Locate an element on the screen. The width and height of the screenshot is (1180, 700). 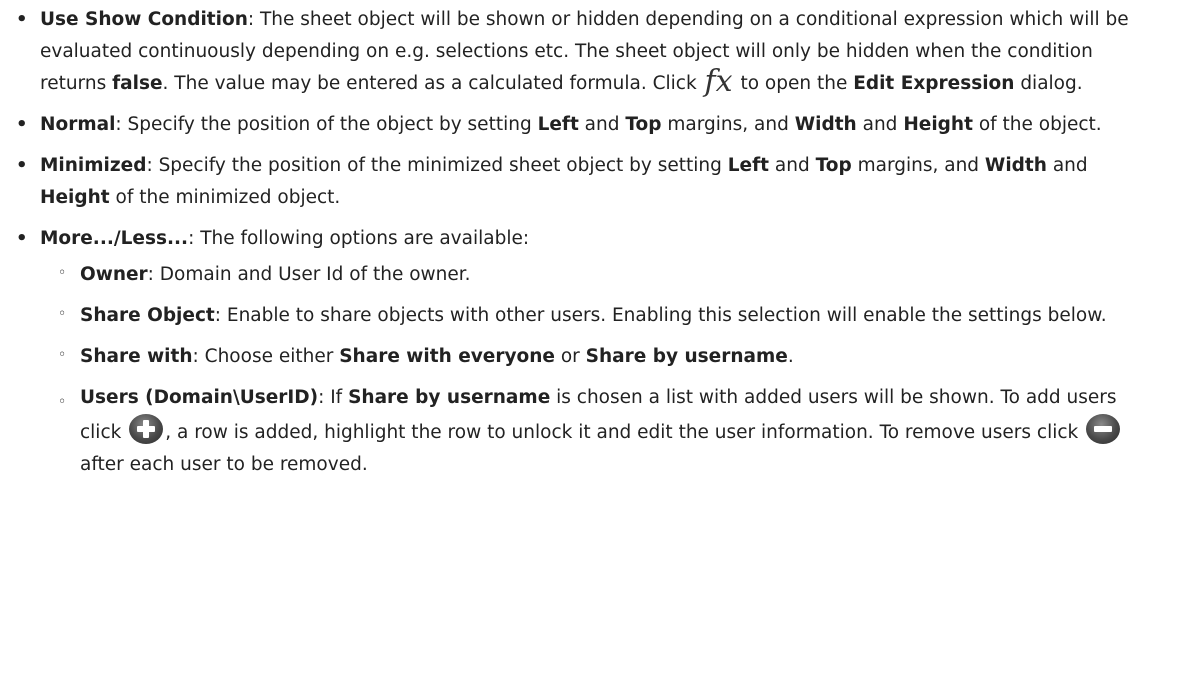
term-minimized: Minimized is located at coordinates (93, 165).